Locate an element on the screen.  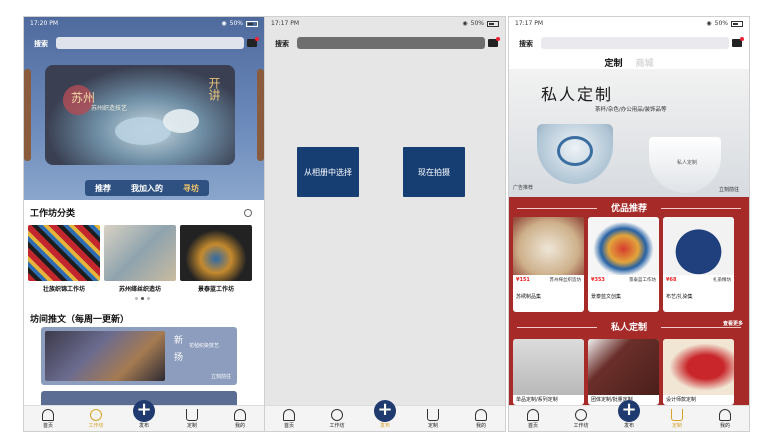
choose-from-album-button: 从相册中选择 is located at coordinates (328, 172).